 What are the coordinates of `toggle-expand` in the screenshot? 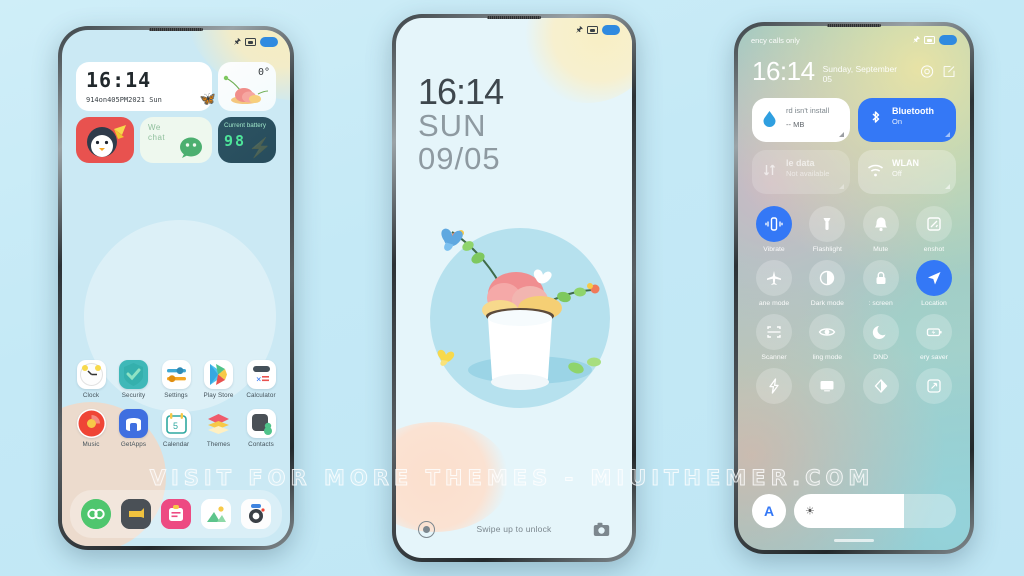 It's located at (934, 388).